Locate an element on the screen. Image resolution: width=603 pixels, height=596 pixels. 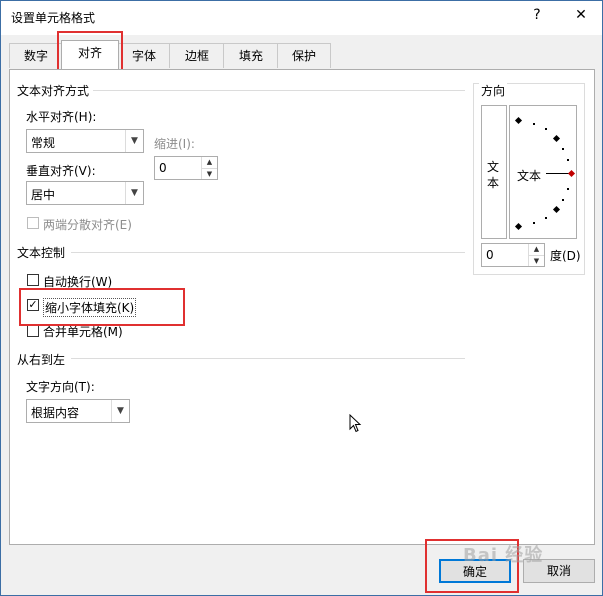
dial-current-marker is located at coordinates (571, 173).